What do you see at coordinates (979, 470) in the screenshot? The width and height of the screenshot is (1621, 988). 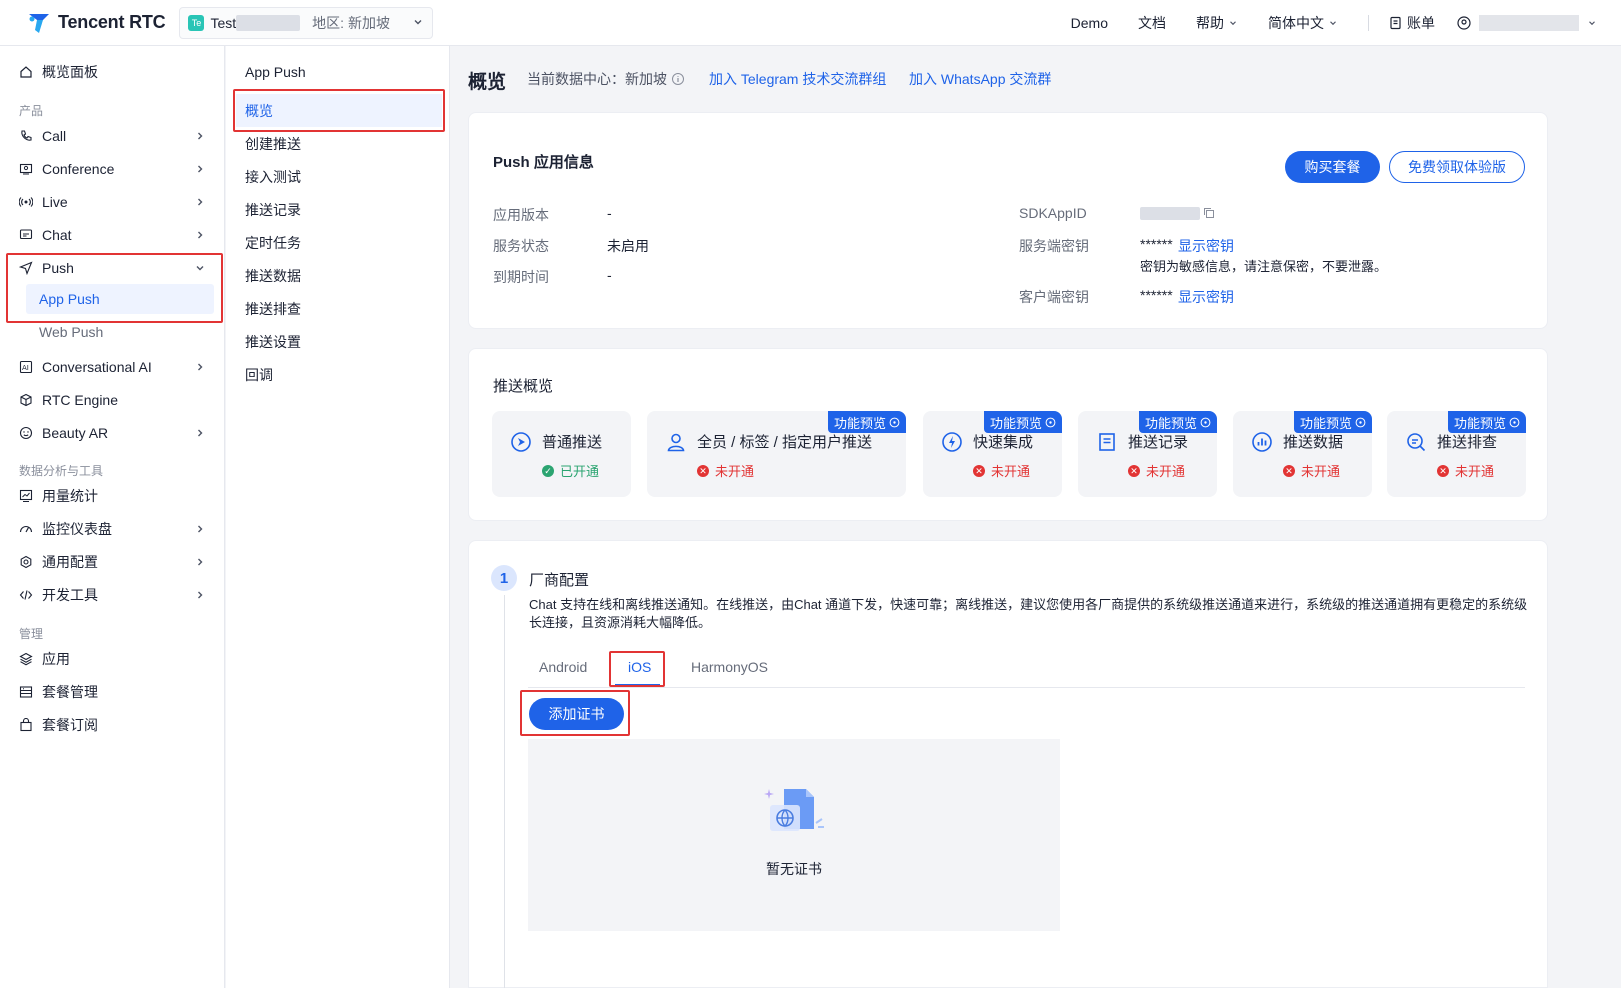 I see `close-icon: ✕` at bounding box center [979, 470].